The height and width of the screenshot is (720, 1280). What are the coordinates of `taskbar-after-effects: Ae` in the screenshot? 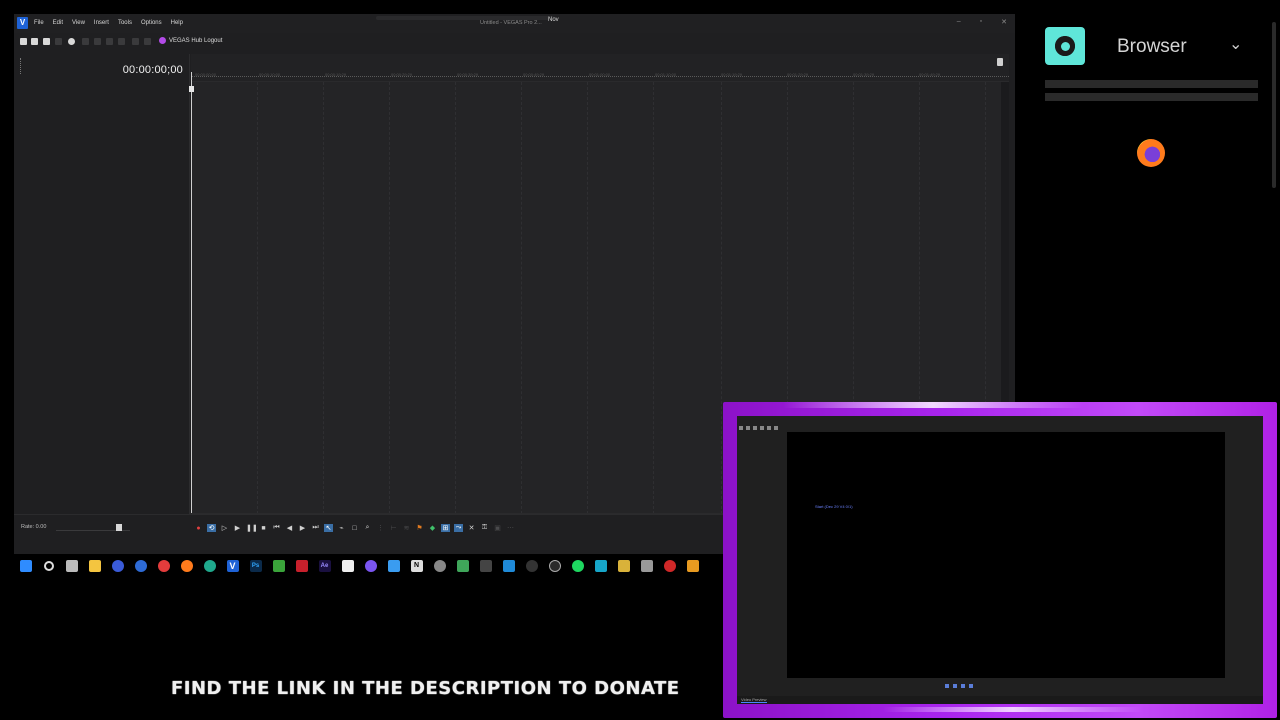 It's located at (324, 566).